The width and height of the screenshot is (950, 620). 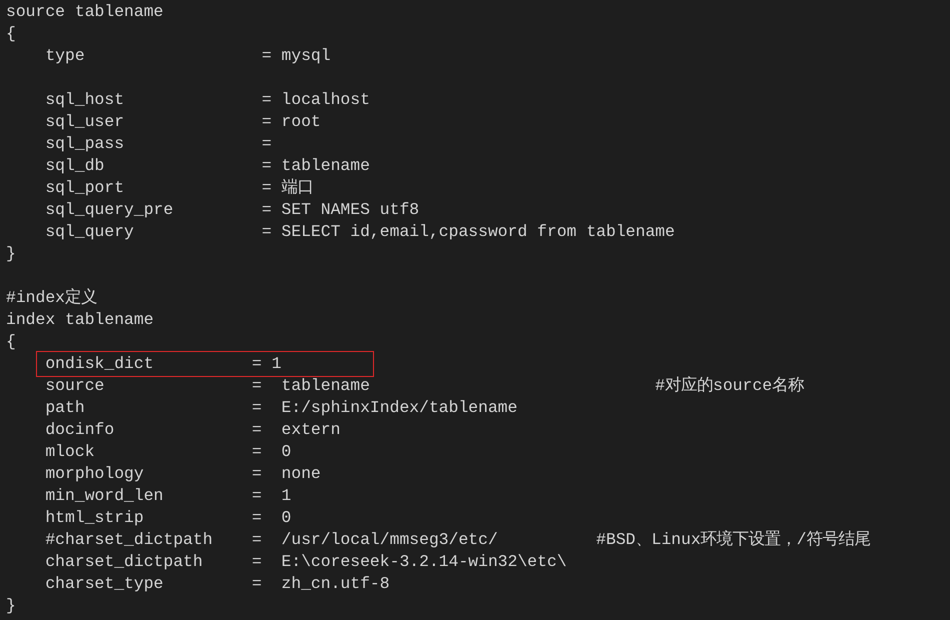 What do you see at coordinates (207, 165) in the screenshot?
I see `code-line: sql_db = tablename` at bounding box center [207, 165].